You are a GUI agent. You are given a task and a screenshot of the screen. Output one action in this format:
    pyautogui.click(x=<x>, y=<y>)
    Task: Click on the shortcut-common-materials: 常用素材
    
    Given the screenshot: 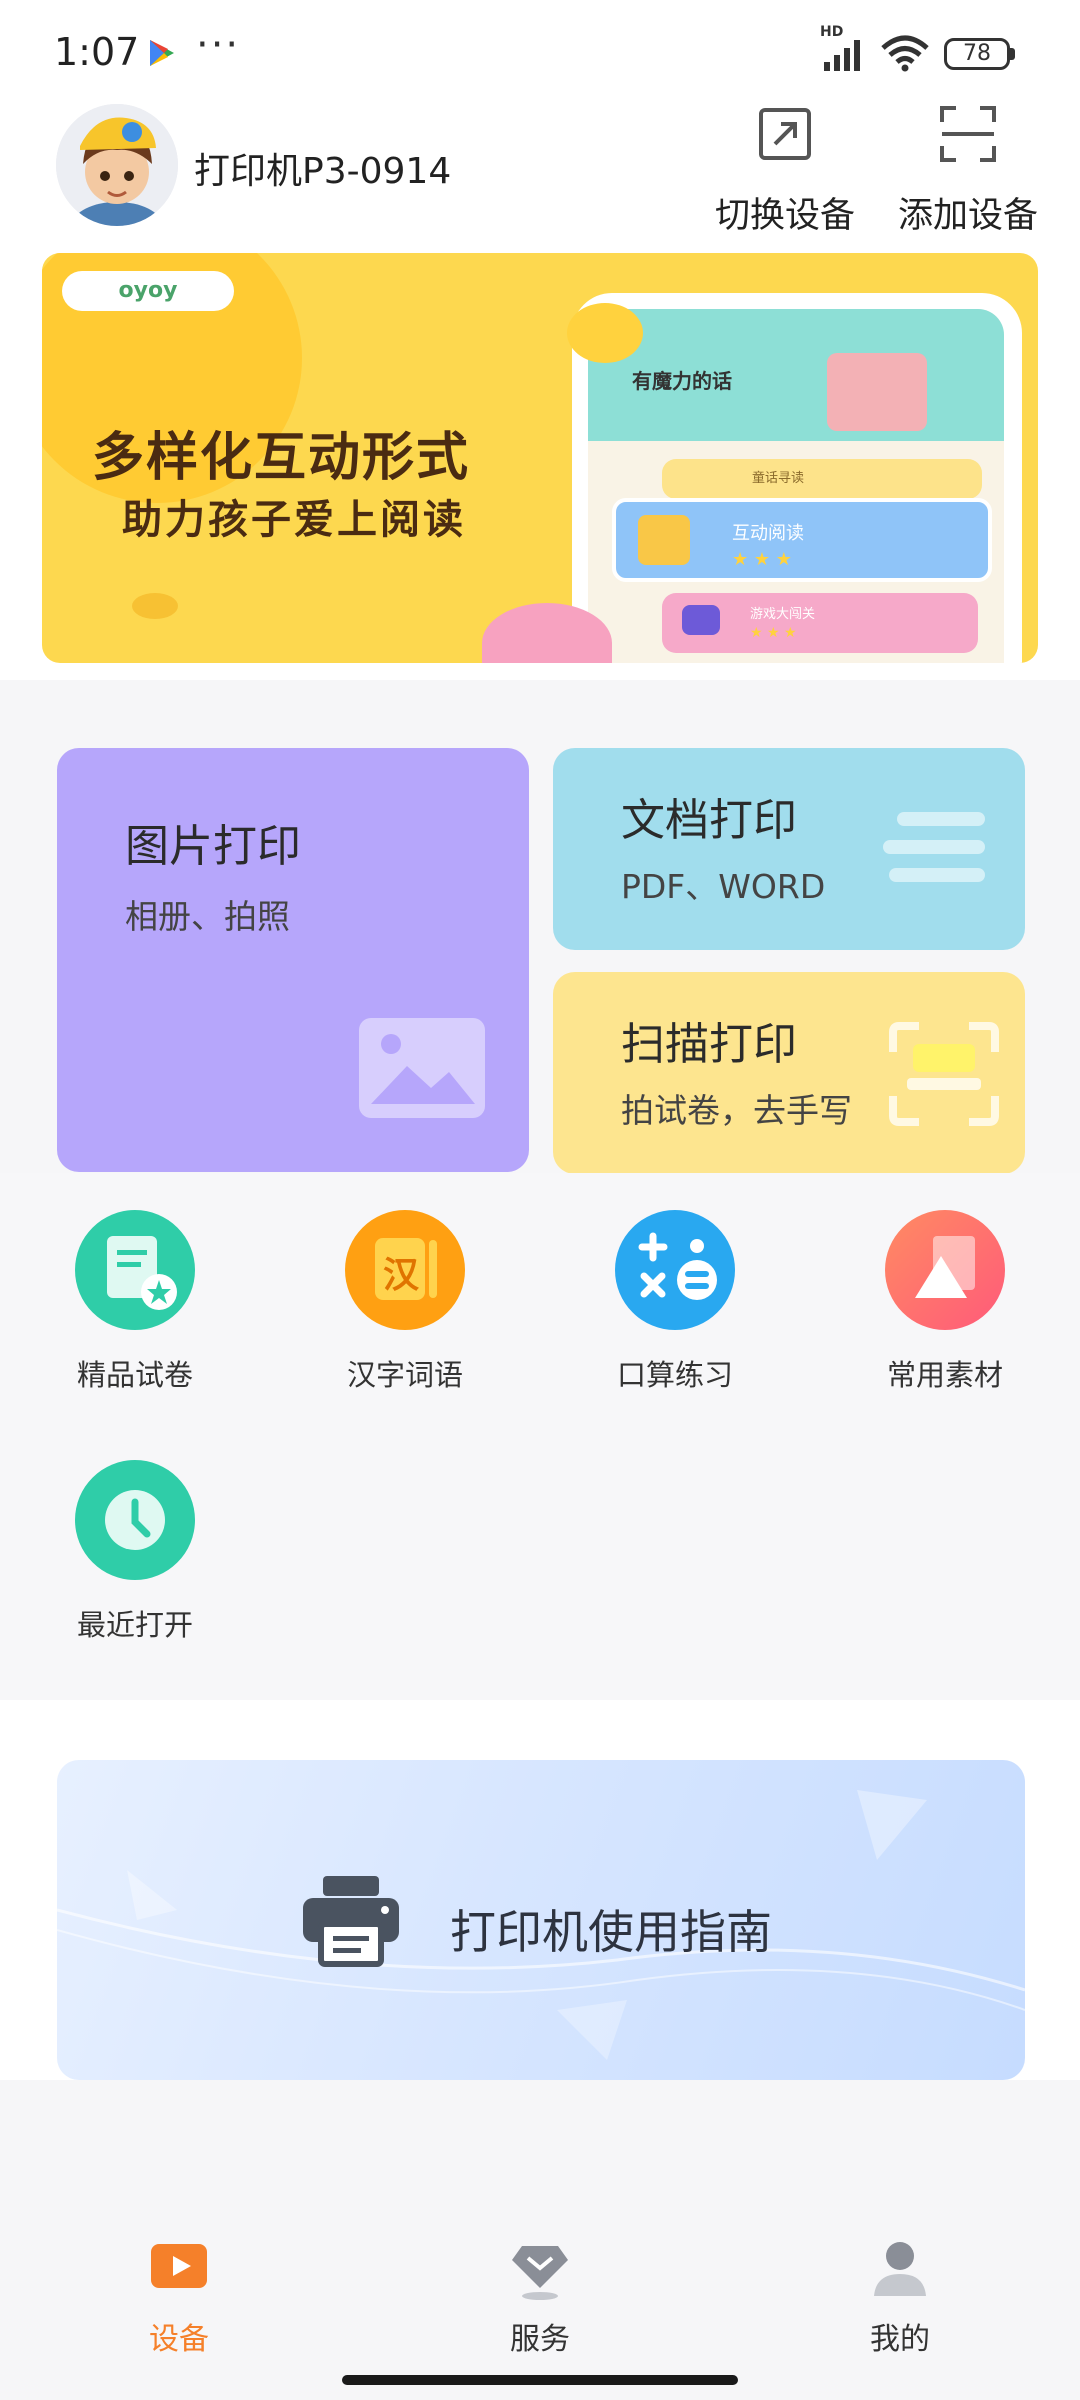 What is the action you would take?
    pyautogui.click(x=945, y=1302)
    